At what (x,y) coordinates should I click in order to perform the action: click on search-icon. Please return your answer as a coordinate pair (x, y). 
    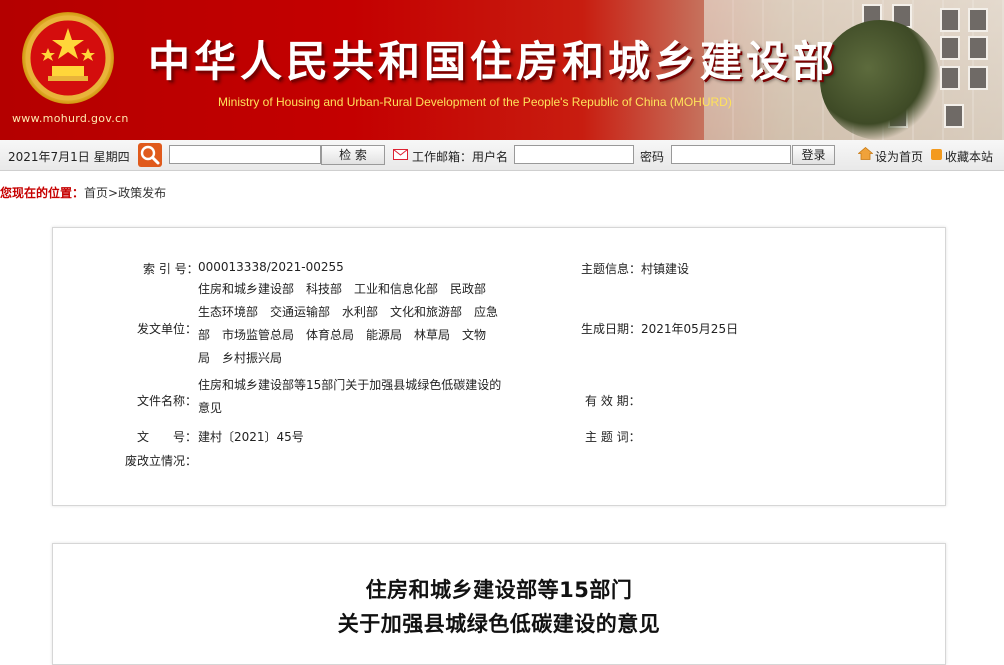
    Looking at the image, I should click on (150, 155).